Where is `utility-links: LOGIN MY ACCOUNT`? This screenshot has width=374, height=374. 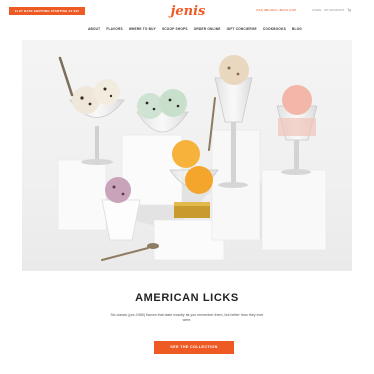 utility-links: LOGIN MY ACCOUNT is located at coordinates (332, 10).